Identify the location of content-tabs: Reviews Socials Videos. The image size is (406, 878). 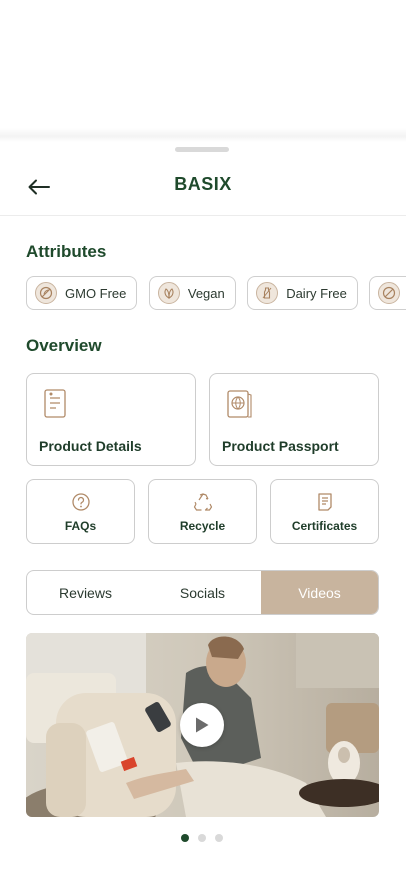
(202, 592).